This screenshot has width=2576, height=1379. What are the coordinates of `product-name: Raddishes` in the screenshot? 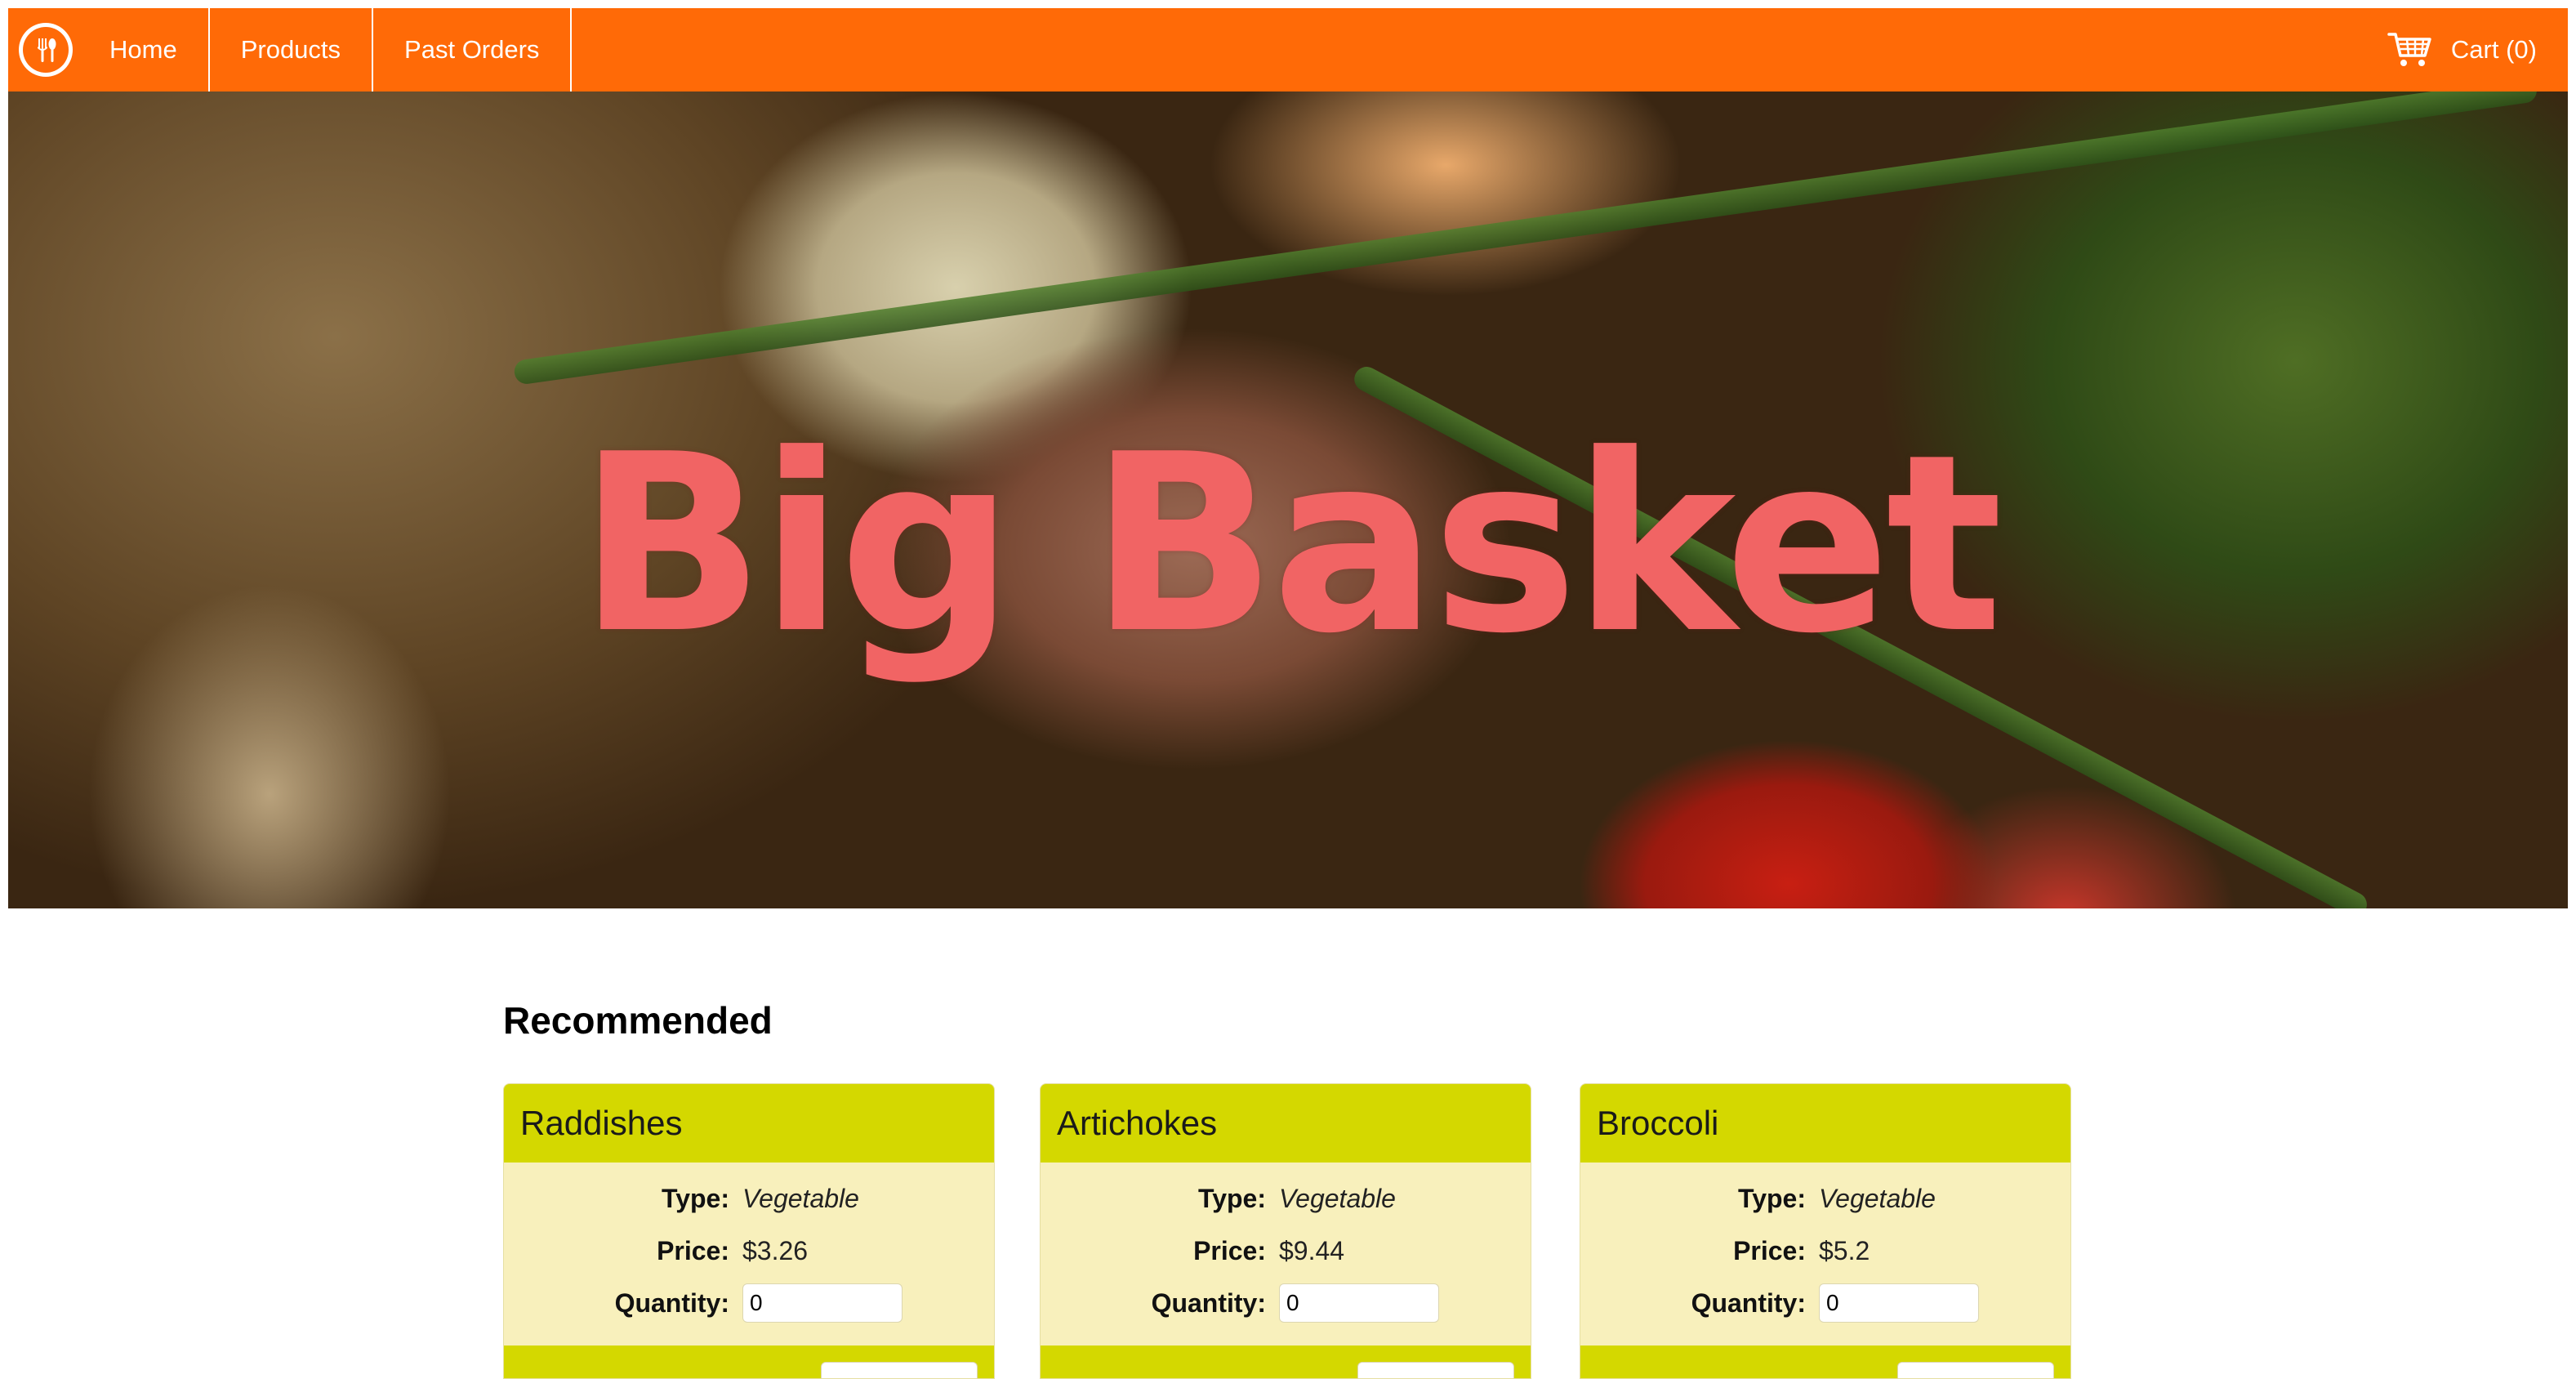 It's located at (749, 1123).